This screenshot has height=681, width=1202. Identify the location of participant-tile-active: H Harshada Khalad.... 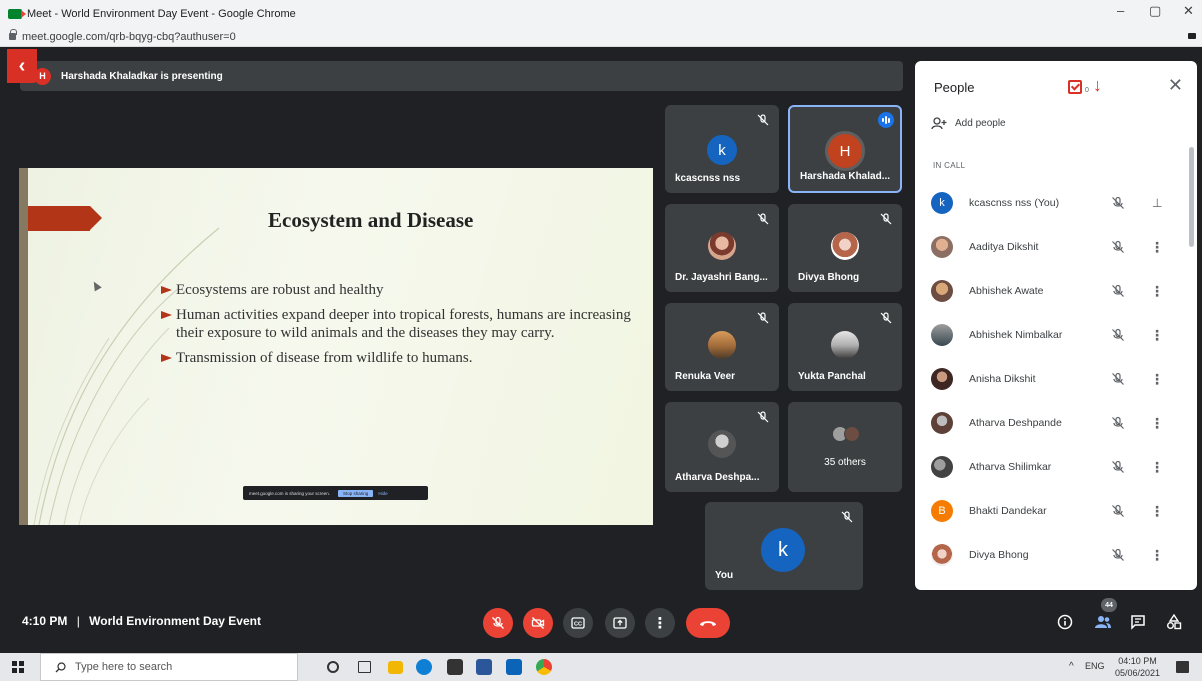
(845, 149).